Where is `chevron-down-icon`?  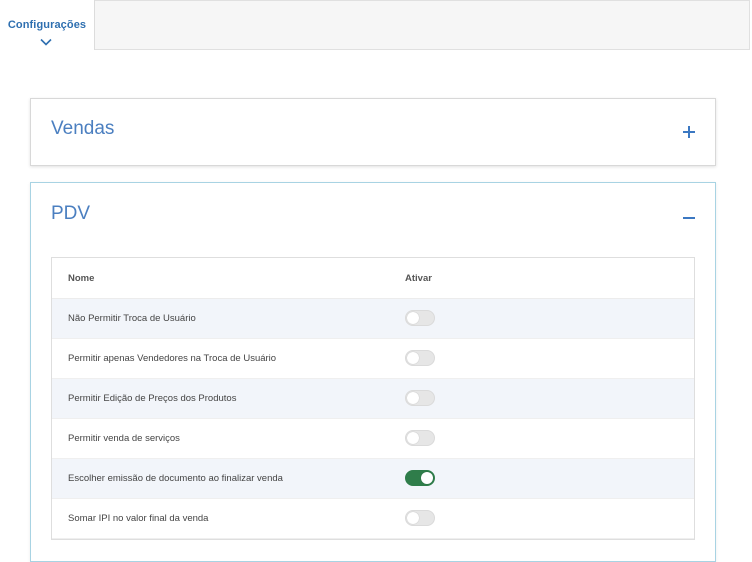
chevron-down-icon is located at coordinates (46, 42).